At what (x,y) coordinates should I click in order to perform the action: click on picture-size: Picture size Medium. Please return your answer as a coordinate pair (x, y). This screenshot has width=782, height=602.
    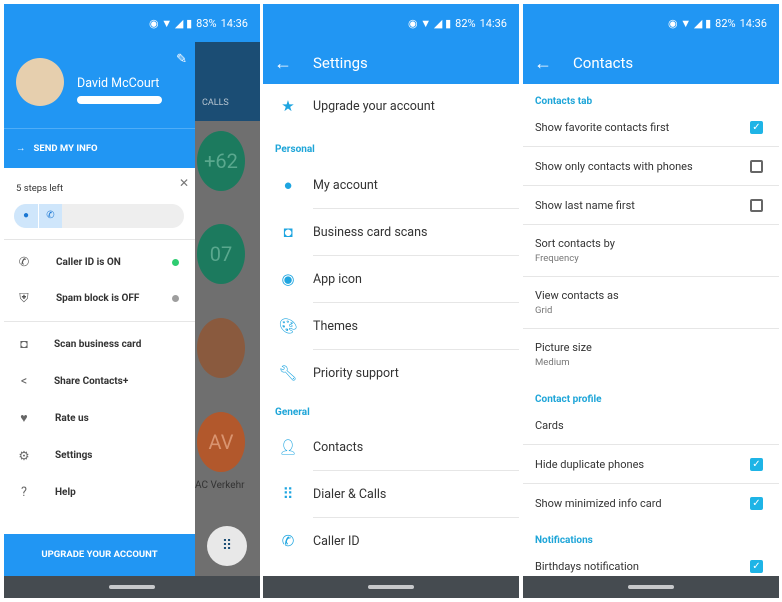
    Looking at the image, I should click on (651, 354).